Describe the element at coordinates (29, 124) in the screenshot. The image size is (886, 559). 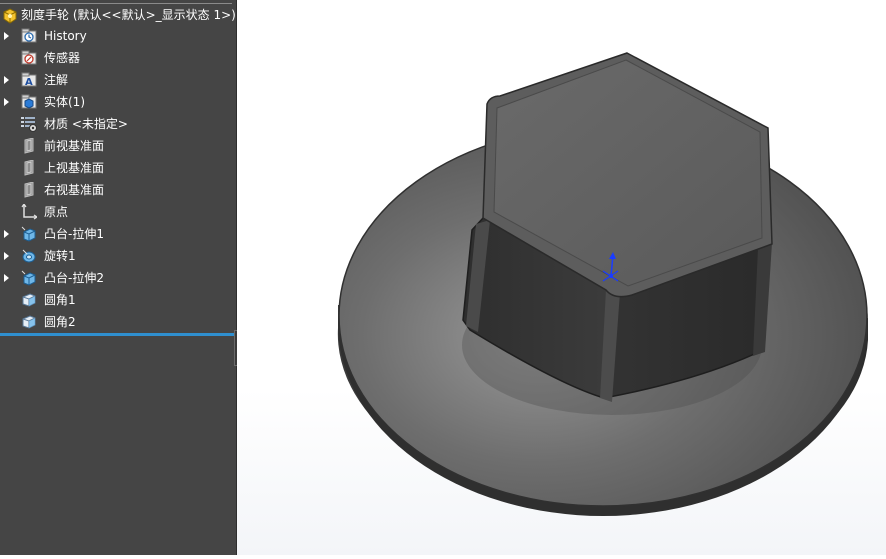
I see `material-icon` at that location.